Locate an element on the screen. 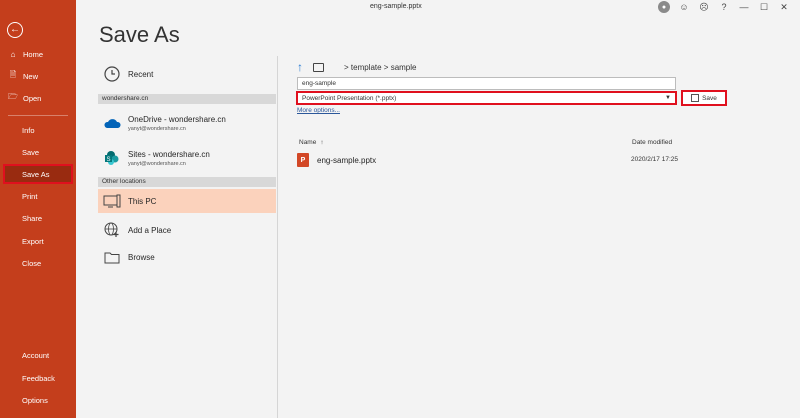 The width and height of the screenshot is (800, 418). document-title: eng-sample.pptx is located at coordinates (396, 6).